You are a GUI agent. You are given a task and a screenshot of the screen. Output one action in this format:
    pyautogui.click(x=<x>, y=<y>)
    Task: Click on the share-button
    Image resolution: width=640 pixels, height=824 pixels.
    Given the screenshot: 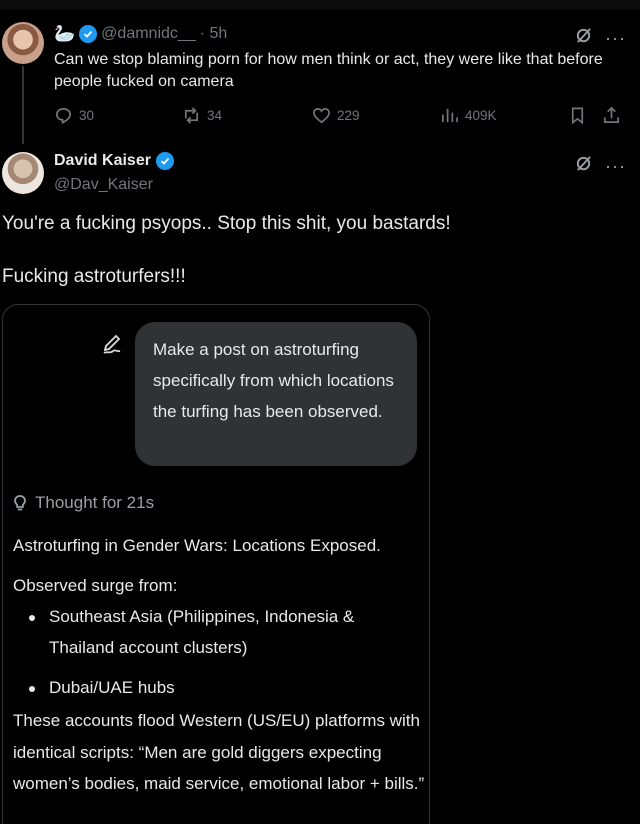 What is the action you would take?
    pyautogui.click(x=611, y=115)
    